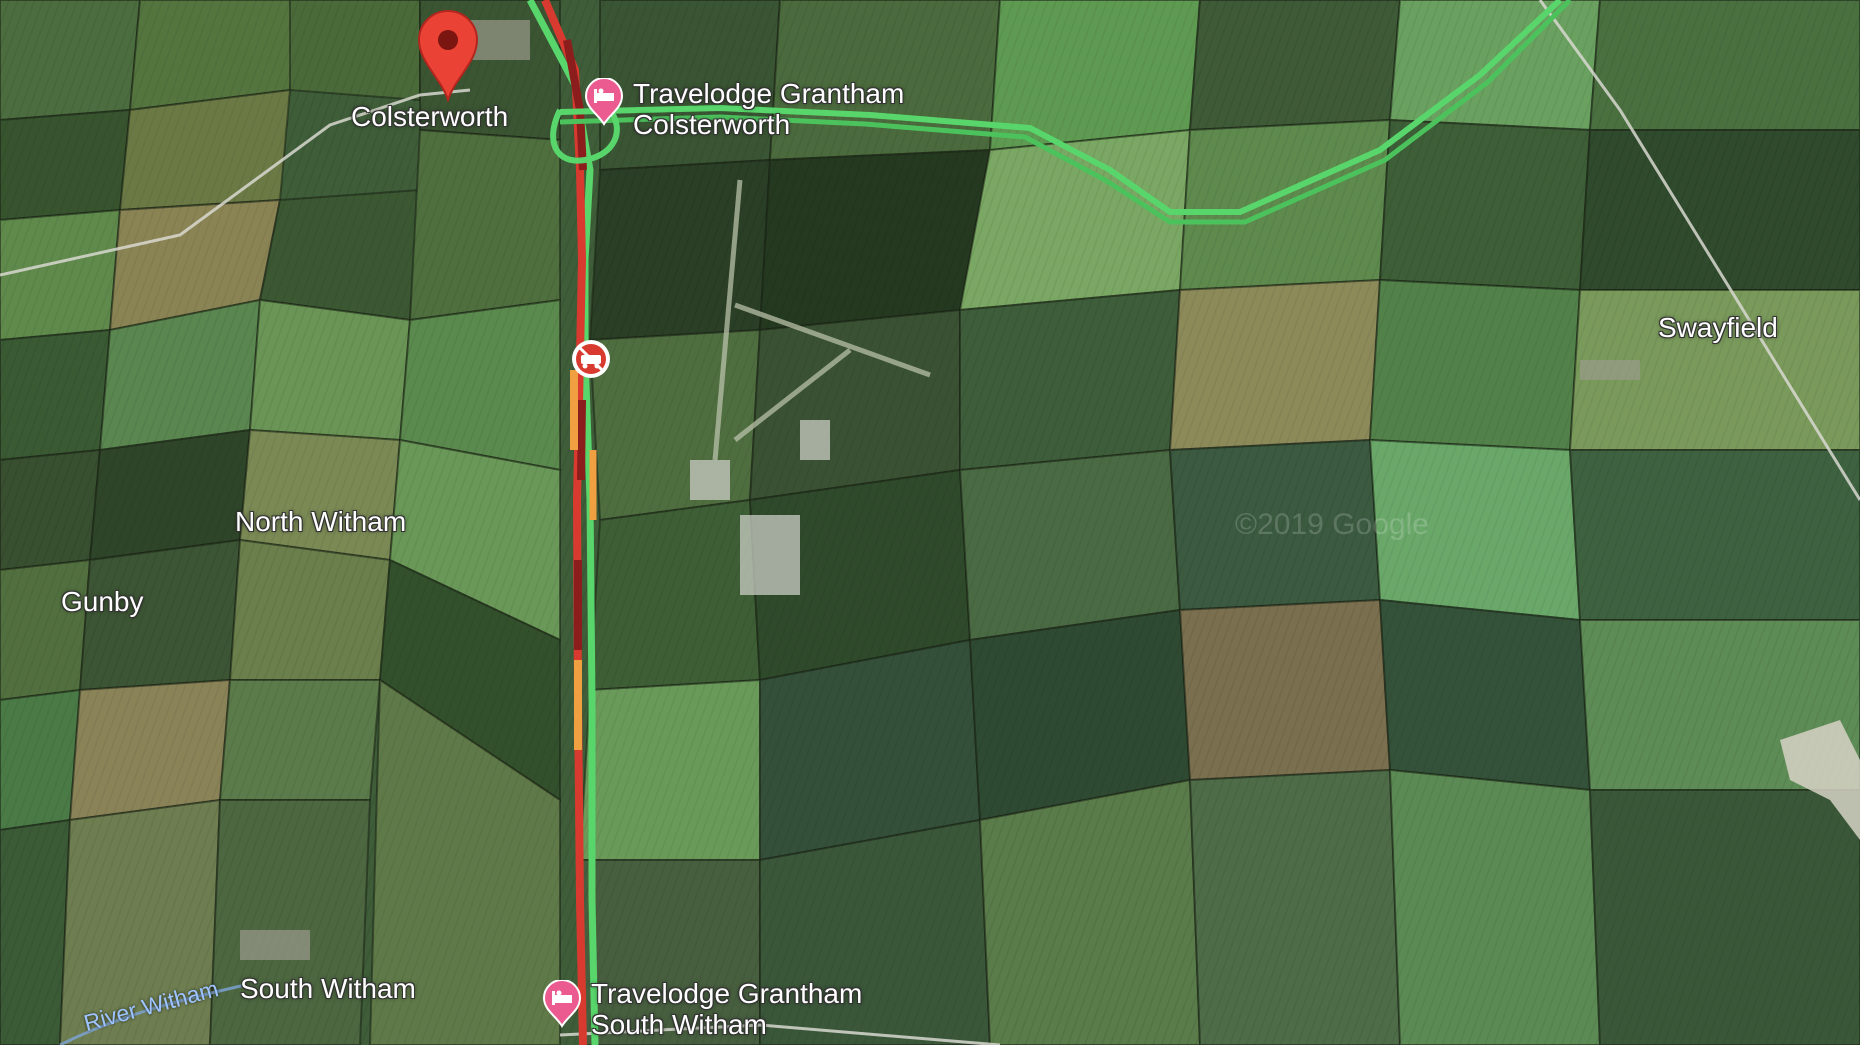 This screenshot has width=1860, height=1045. I want to click on place-label-swayfield: Swayfield, so click(1718, 328).